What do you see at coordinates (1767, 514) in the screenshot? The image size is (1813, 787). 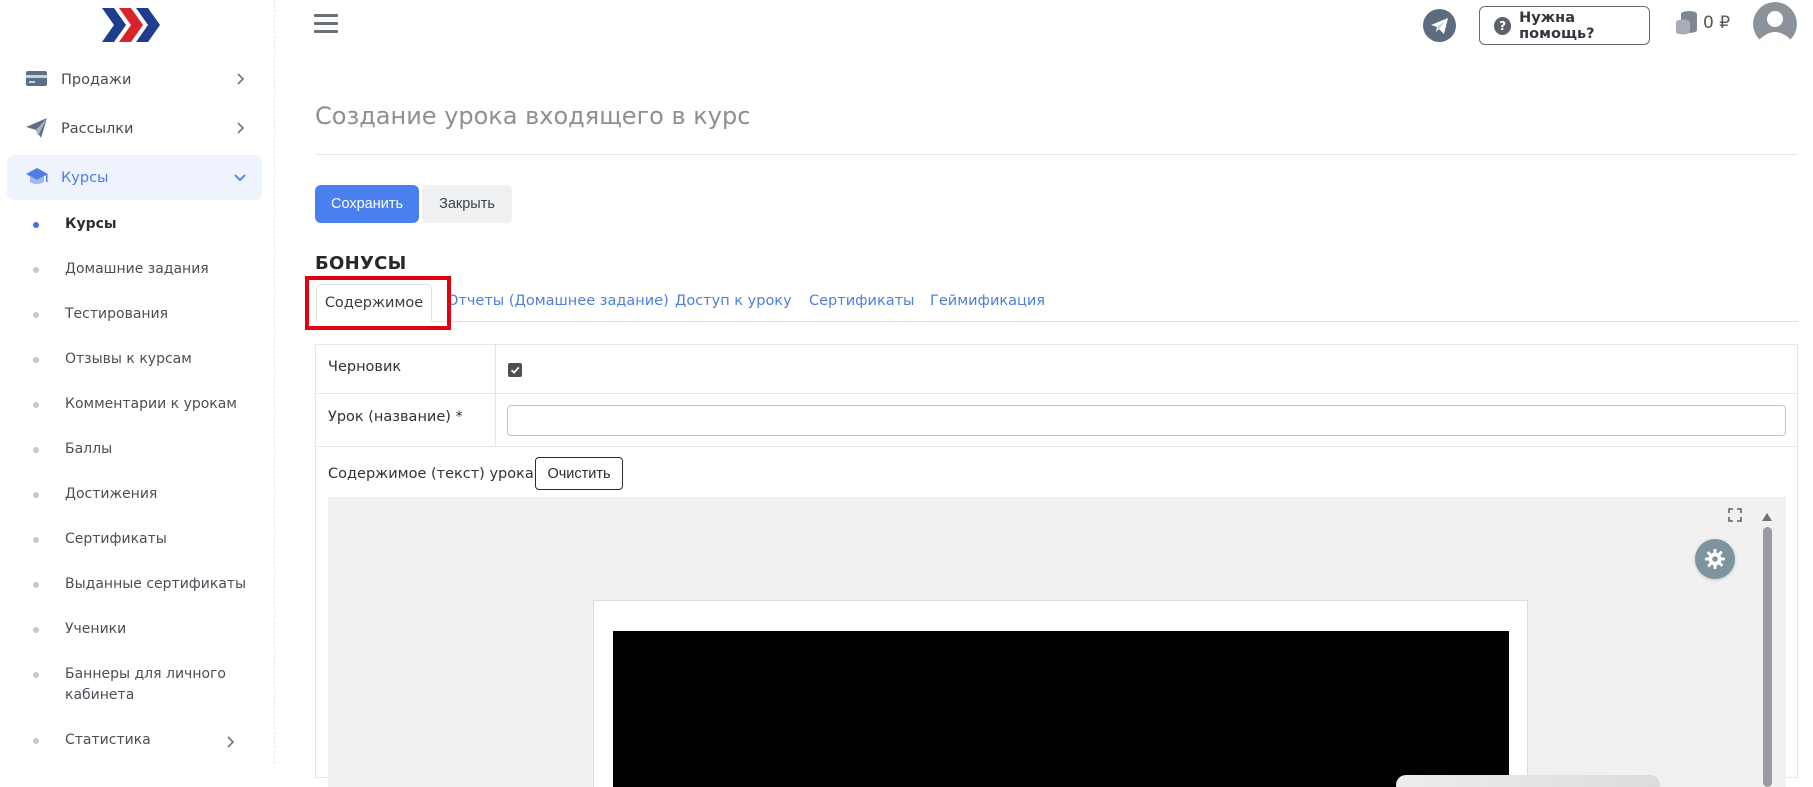 I see `scroll-up-arrow-icon` at bounding box center [1767, 514].